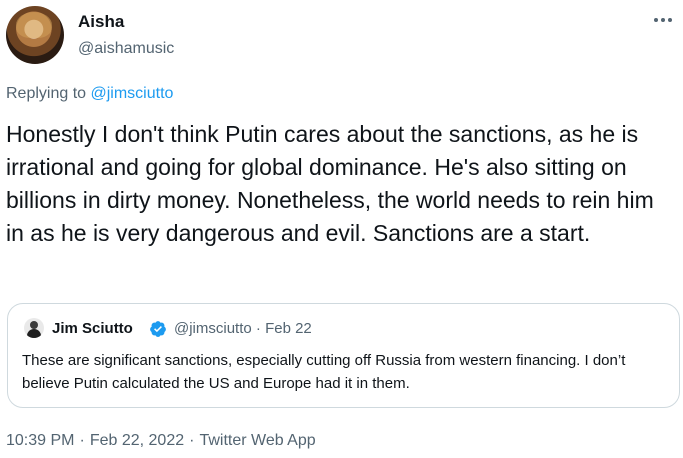 Image resolution: width=683 pixels, height=458 pixels. I want to click on more-options-button, so click(663, 20).